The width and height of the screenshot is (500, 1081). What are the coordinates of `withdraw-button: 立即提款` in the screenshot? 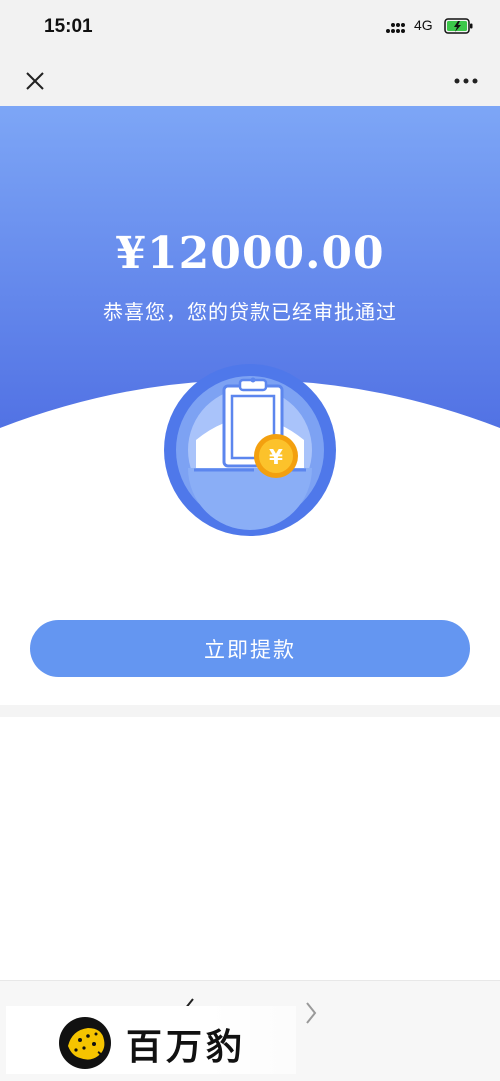 It's located at (250, 648).